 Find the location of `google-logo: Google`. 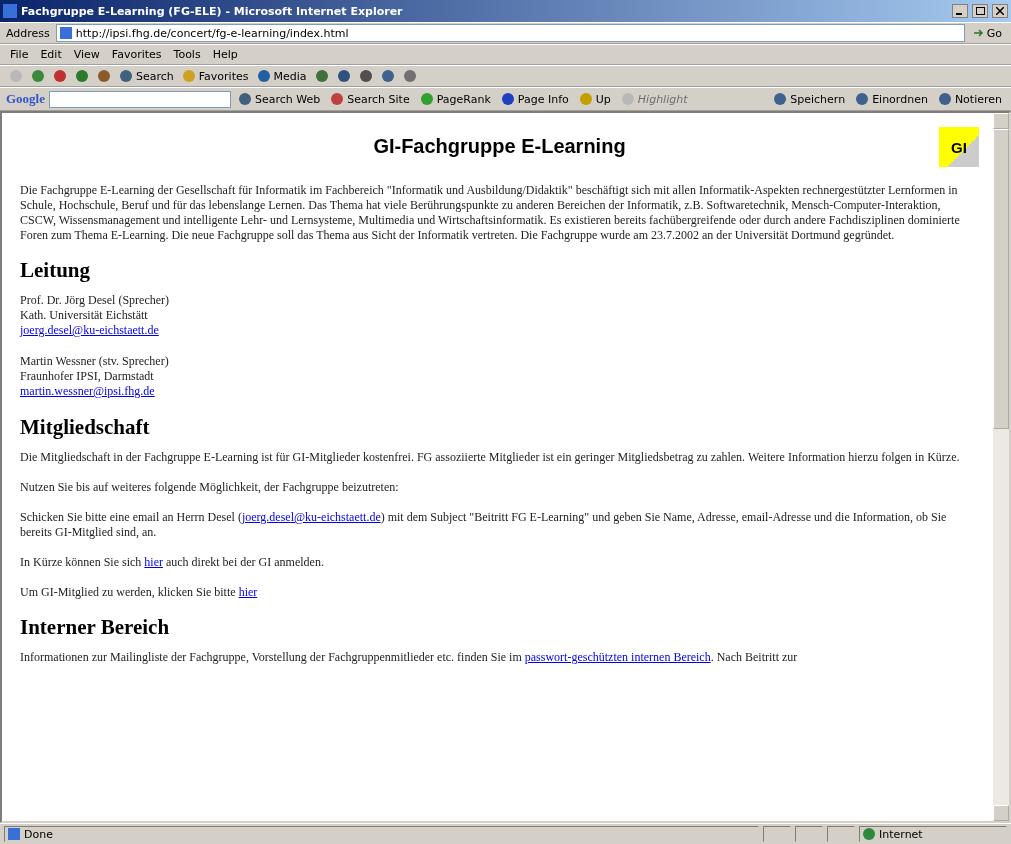

google-logo: Google is located at coordinates (25, 99).